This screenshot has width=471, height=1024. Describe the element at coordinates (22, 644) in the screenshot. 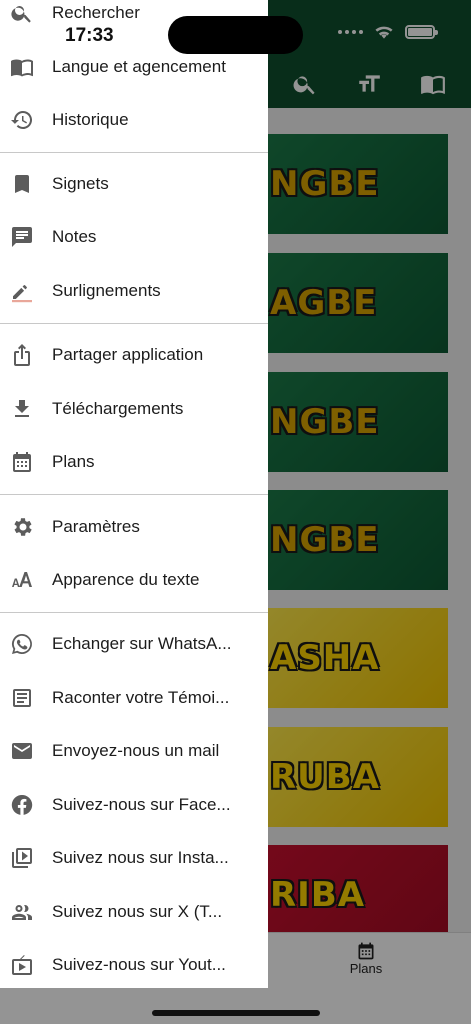

I see `whatsapp-icon` at that location.